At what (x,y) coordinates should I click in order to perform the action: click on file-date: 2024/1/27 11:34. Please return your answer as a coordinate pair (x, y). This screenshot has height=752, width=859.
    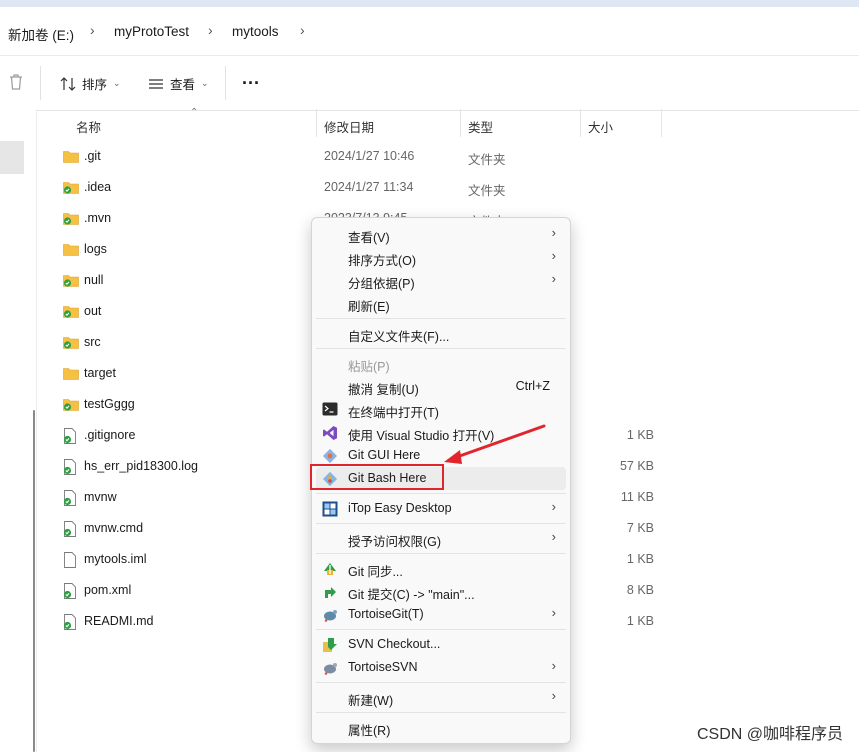
    Looking at the image, I should click on (369, 187).